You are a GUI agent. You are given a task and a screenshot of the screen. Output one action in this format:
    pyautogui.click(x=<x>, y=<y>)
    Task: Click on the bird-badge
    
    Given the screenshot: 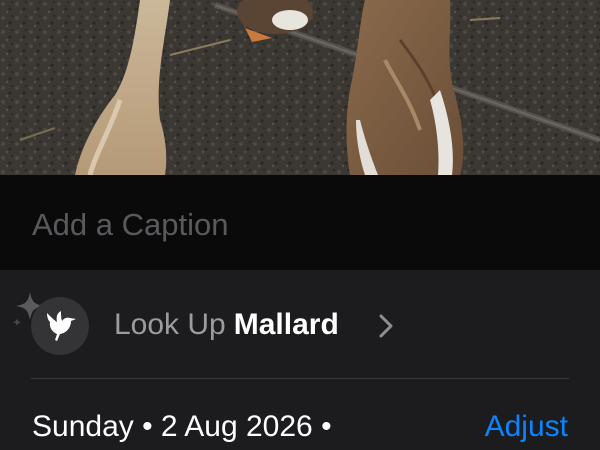 What is the action you would take?
    pyautogui.click(x=60, y=326)
    